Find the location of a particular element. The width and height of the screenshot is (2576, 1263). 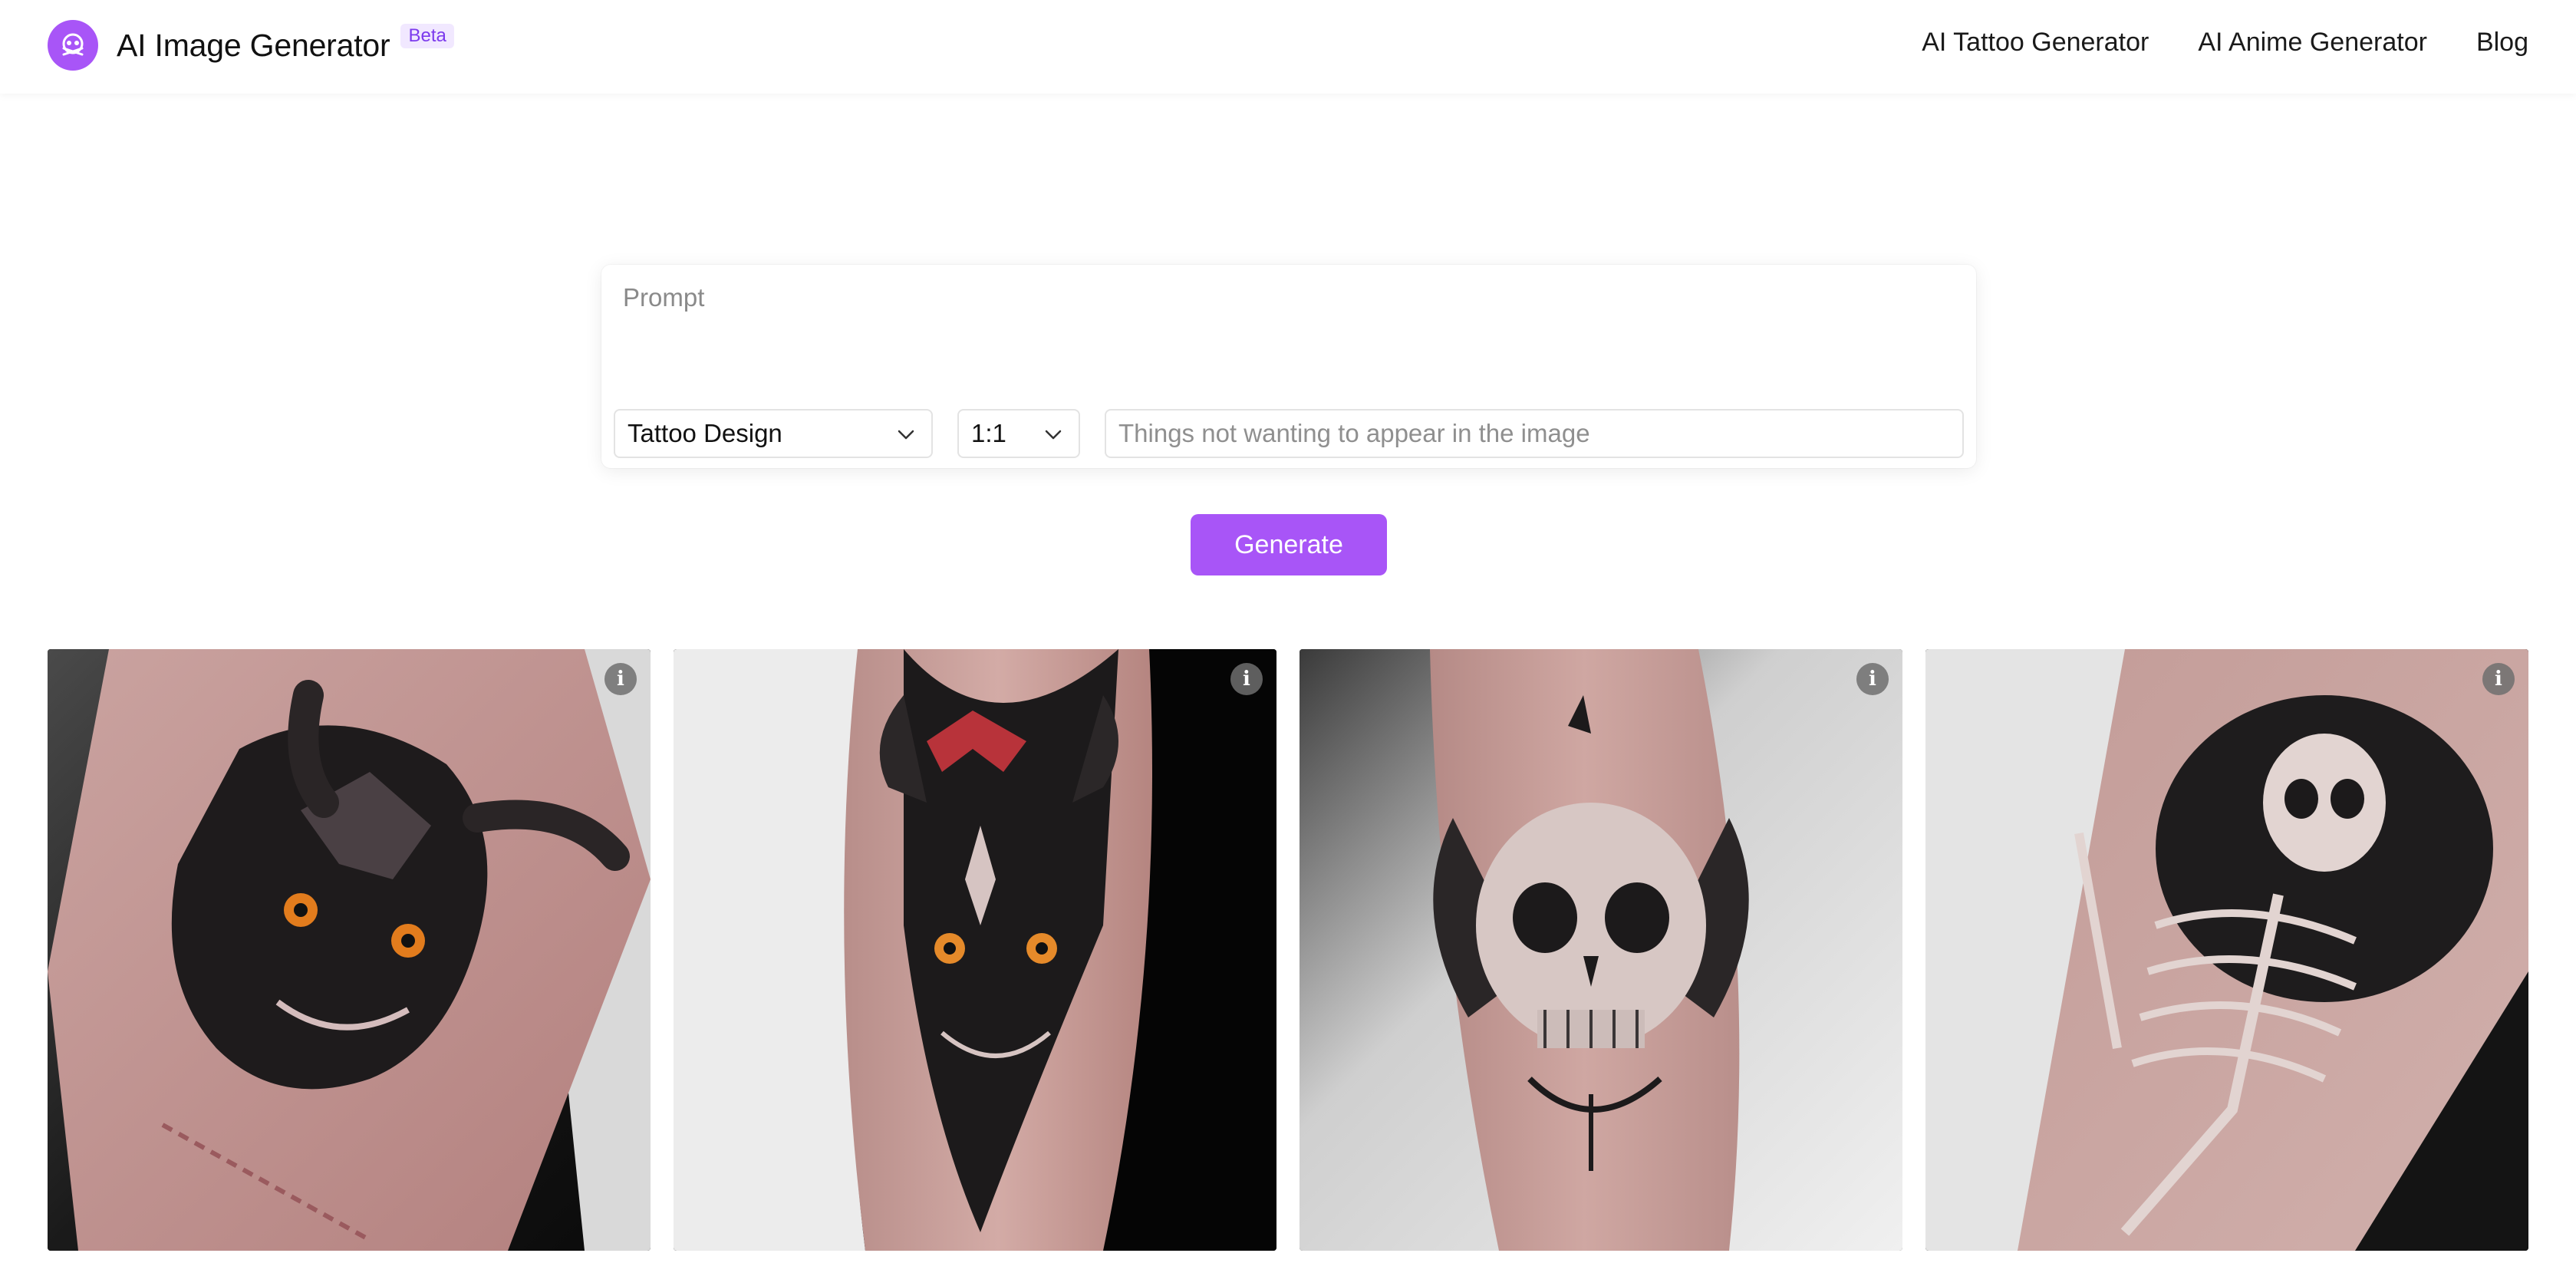

gallery-image-skull-tattoo: i is located at coordinates (1601, 950).